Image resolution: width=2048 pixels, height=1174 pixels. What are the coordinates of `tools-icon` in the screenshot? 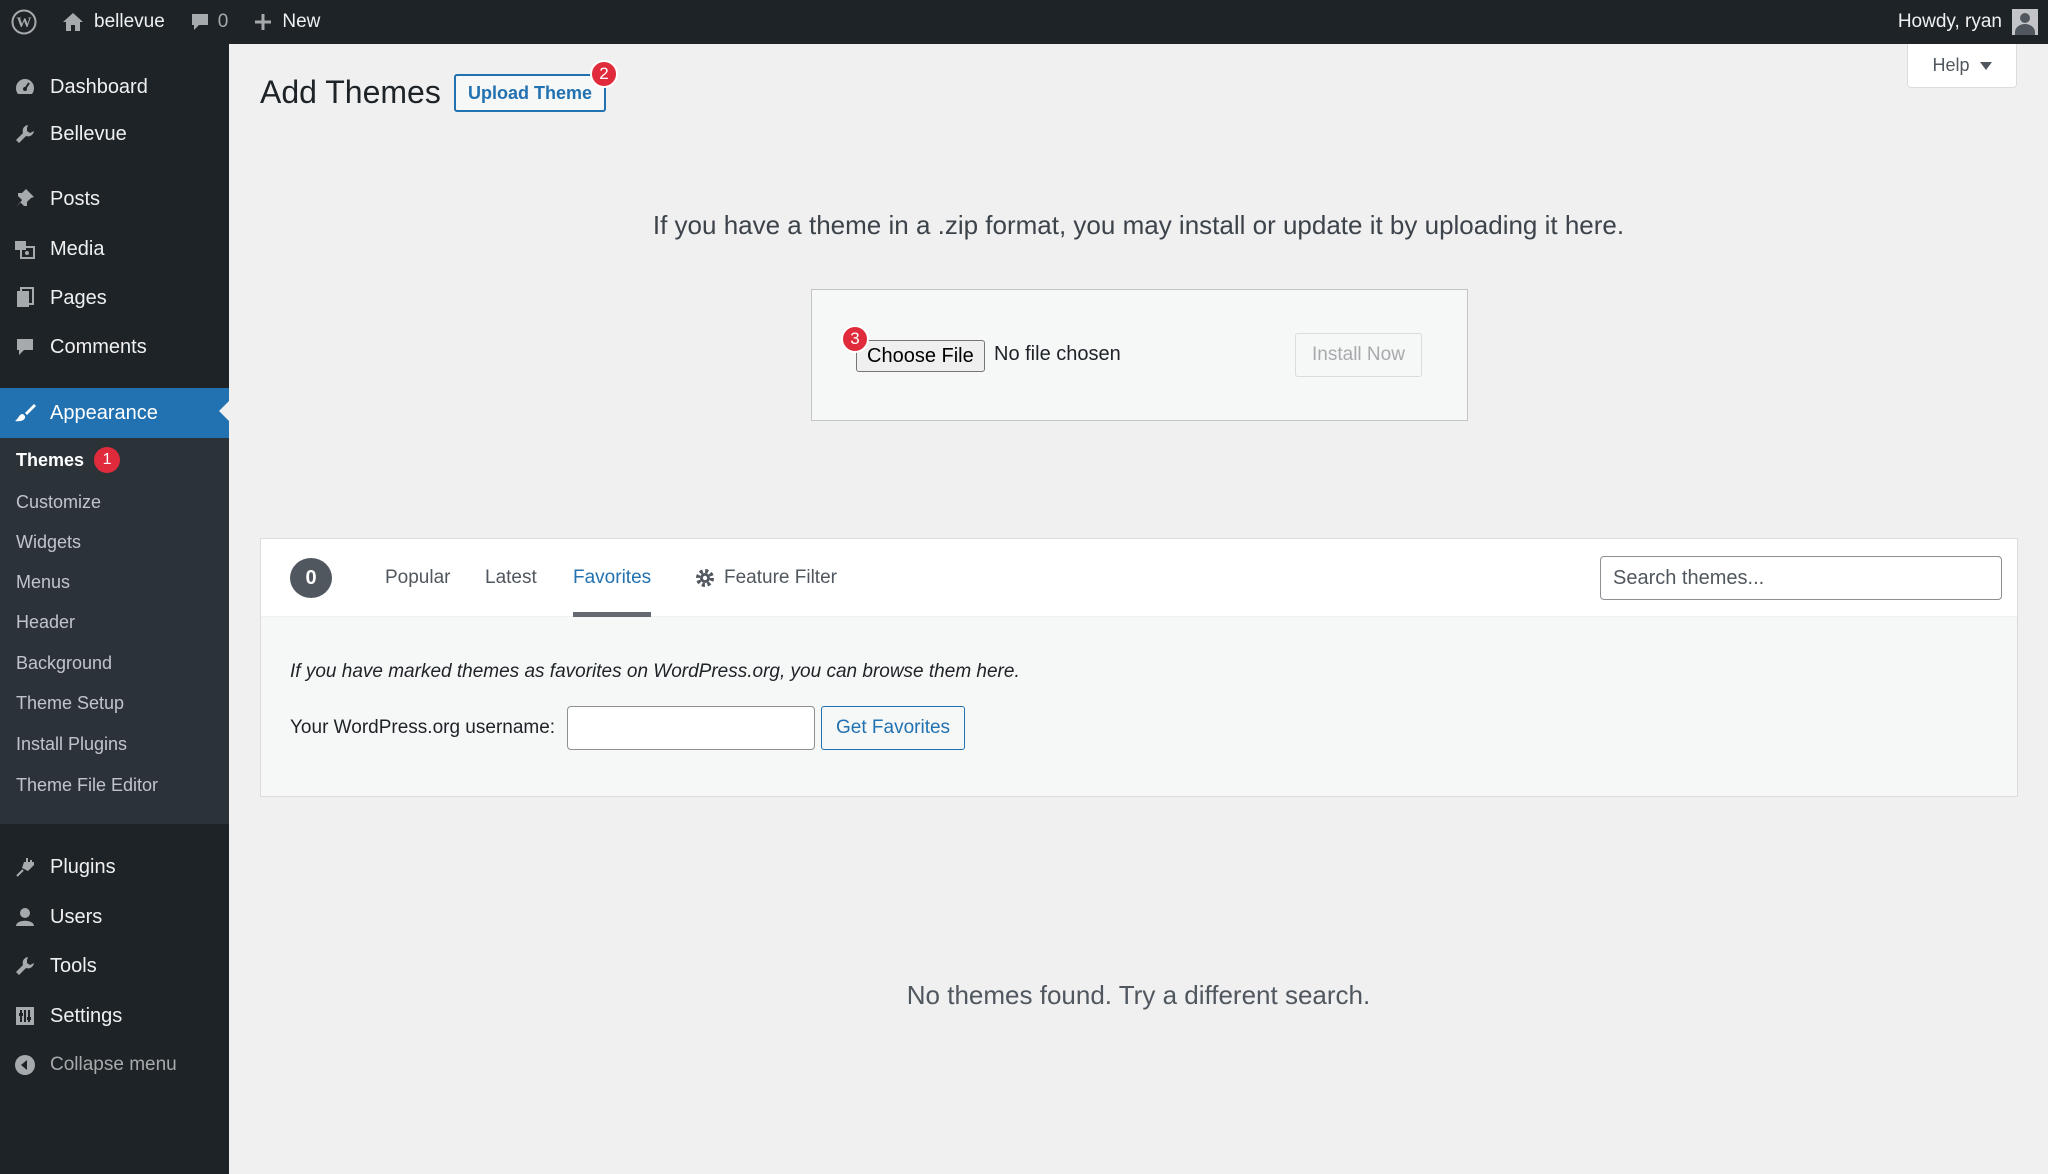 It's located at (25, 966).